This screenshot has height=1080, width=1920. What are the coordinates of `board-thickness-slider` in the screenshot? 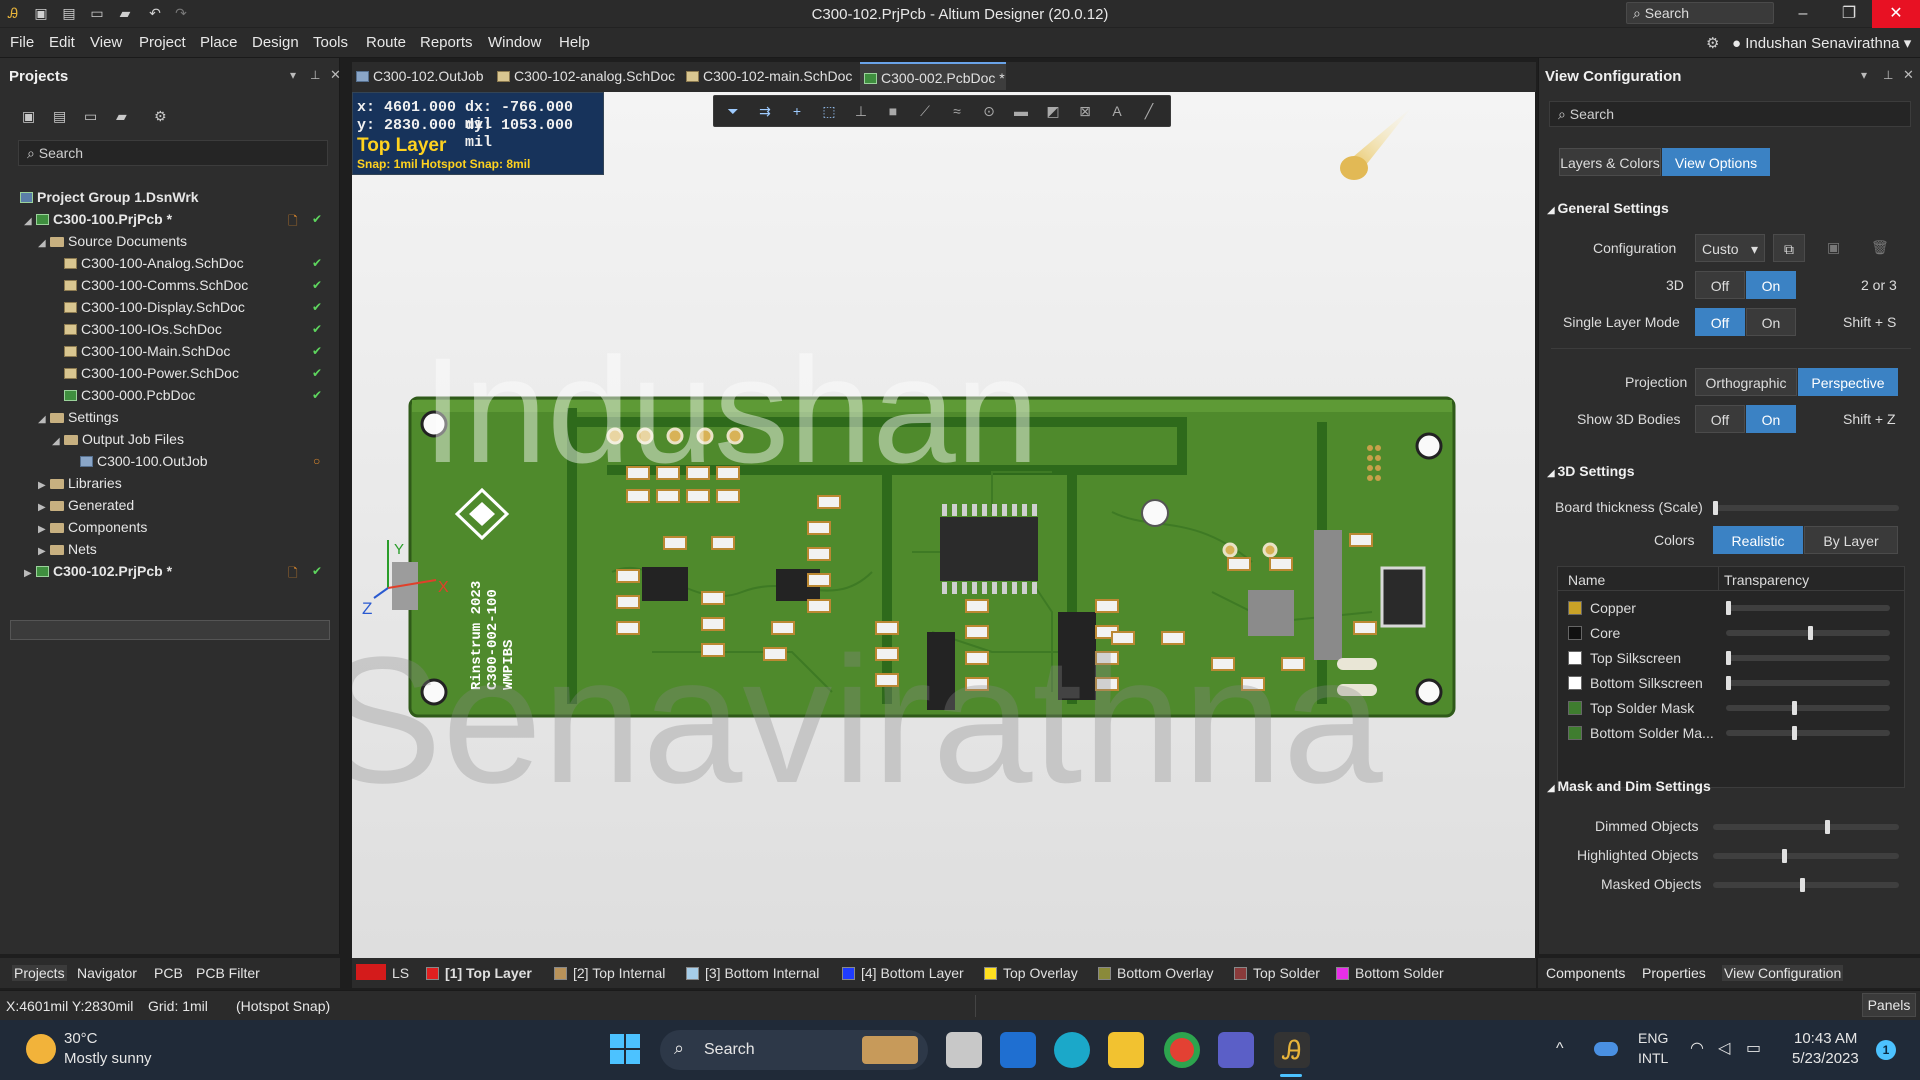 It's located at (1806, 508).